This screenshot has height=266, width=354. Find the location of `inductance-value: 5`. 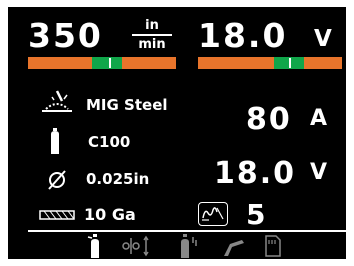

inductance-value: 5 is located at coordinates (257, 214).